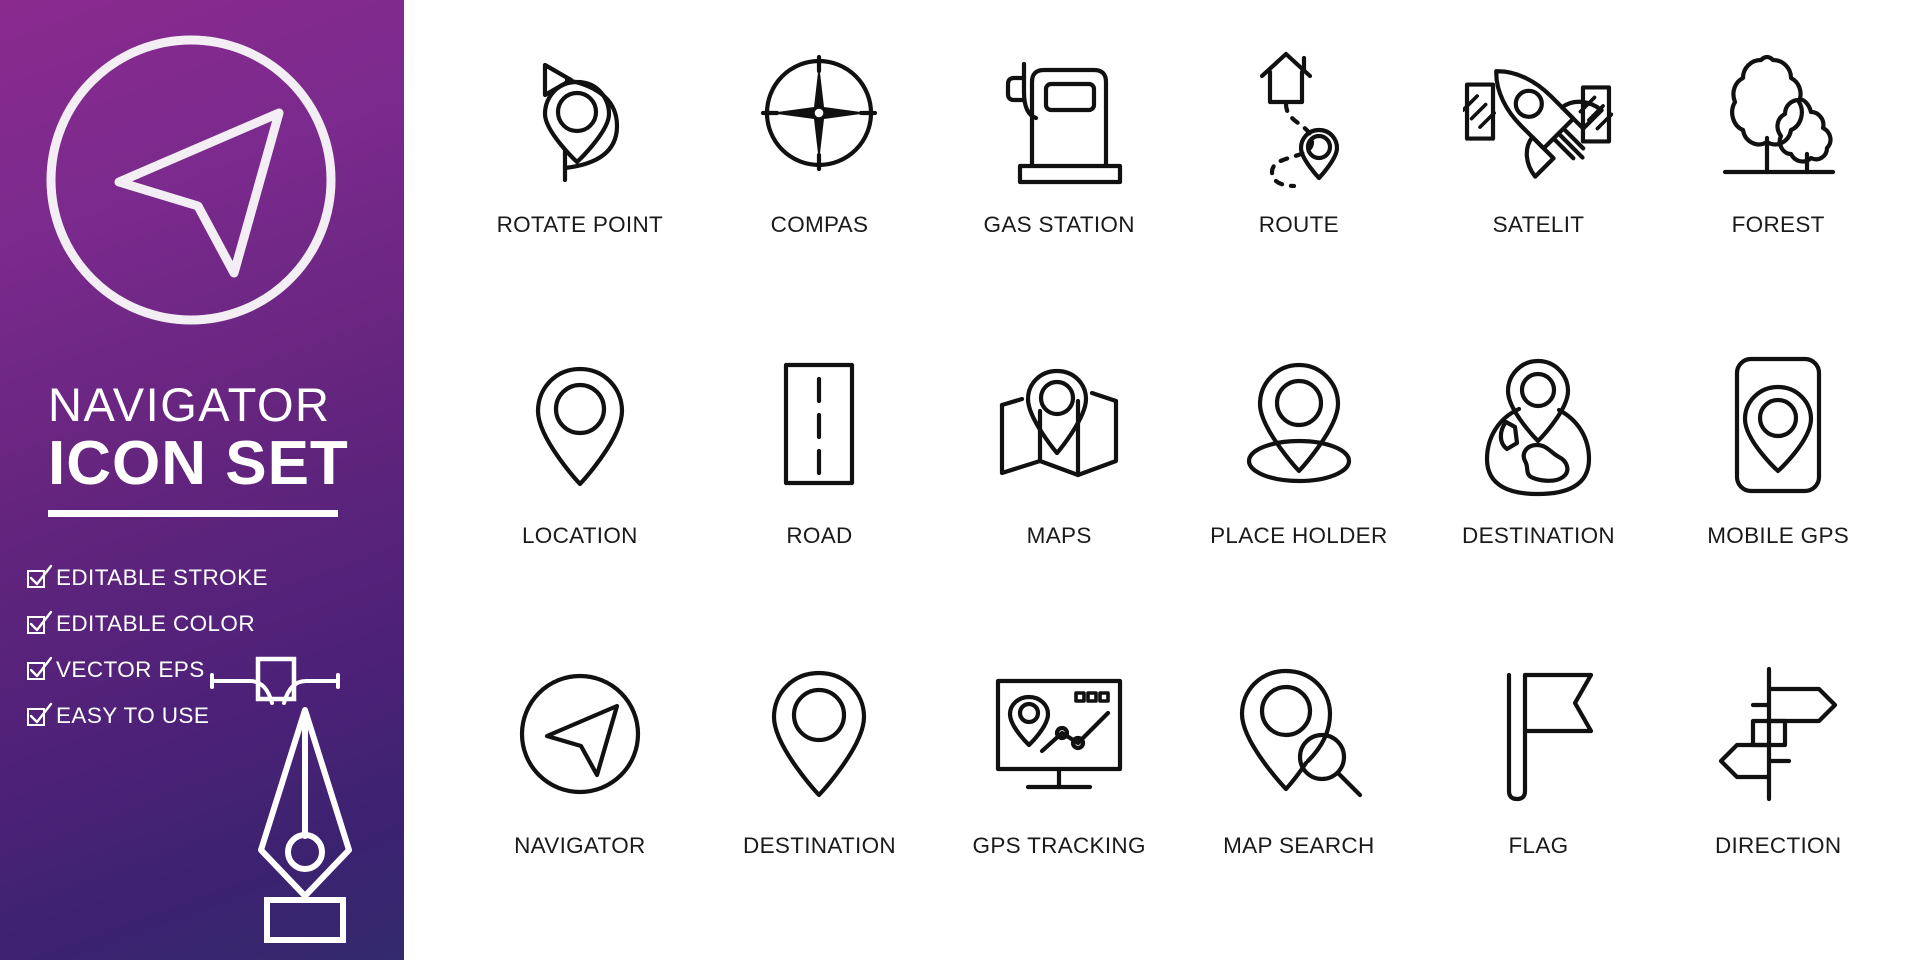 The image size is (1920, 960). What do you see at coordinates (580, 846) in the screenshot?
I see `icon-label: NAVIGATOR` at bounding box center [580, 846].